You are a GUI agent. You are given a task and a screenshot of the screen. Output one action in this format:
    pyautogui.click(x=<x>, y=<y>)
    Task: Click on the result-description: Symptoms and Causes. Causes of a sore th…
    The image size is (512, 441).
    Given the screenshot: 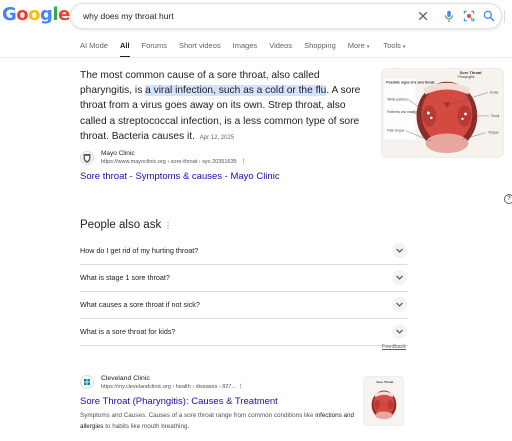 What is the action you would take?
    pyautogui.click(x=219, y=421)
    